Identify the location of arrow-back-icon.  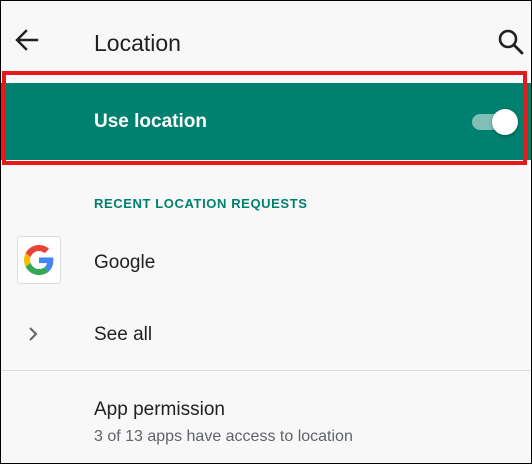
(27, 40).